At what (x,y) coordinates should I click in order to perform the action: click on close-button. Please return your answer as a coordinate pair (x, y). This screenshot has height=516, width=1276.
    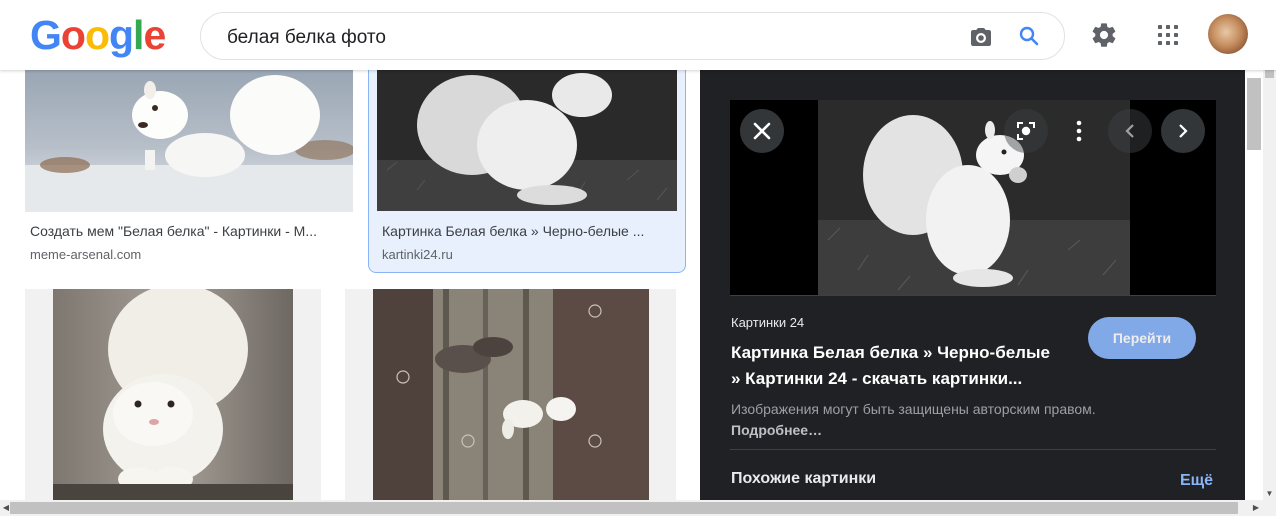
    Looking at the image, I should click on (762, 131).